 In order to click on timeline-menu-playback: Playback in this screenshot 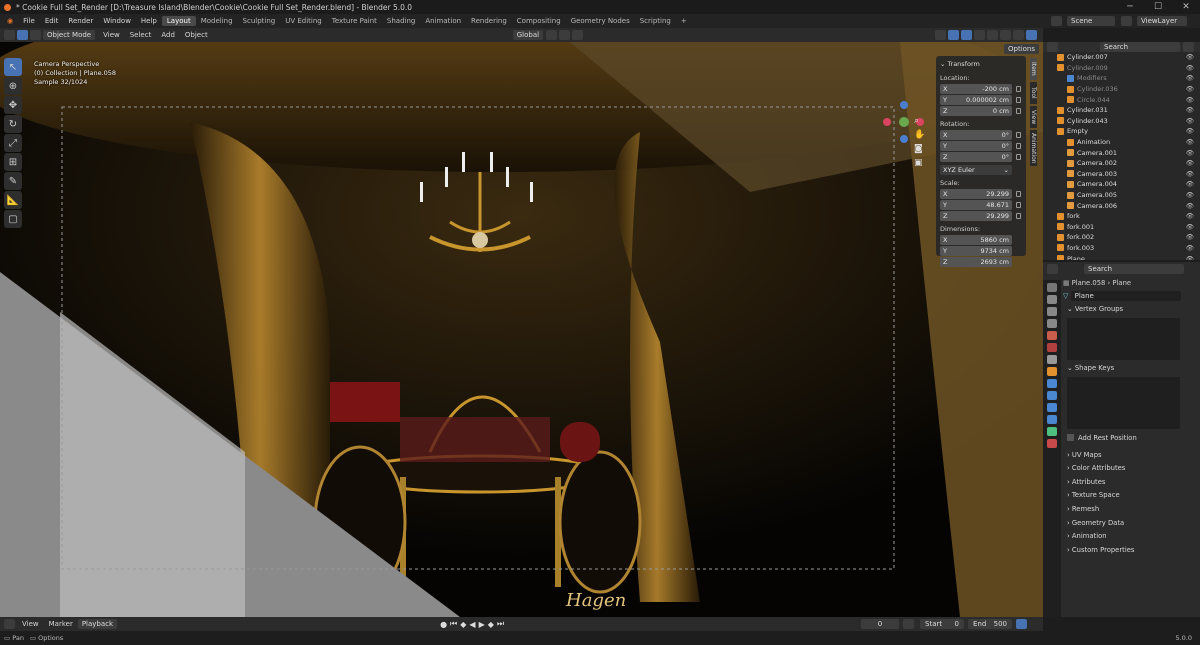, I will do `click(97, 624)`.